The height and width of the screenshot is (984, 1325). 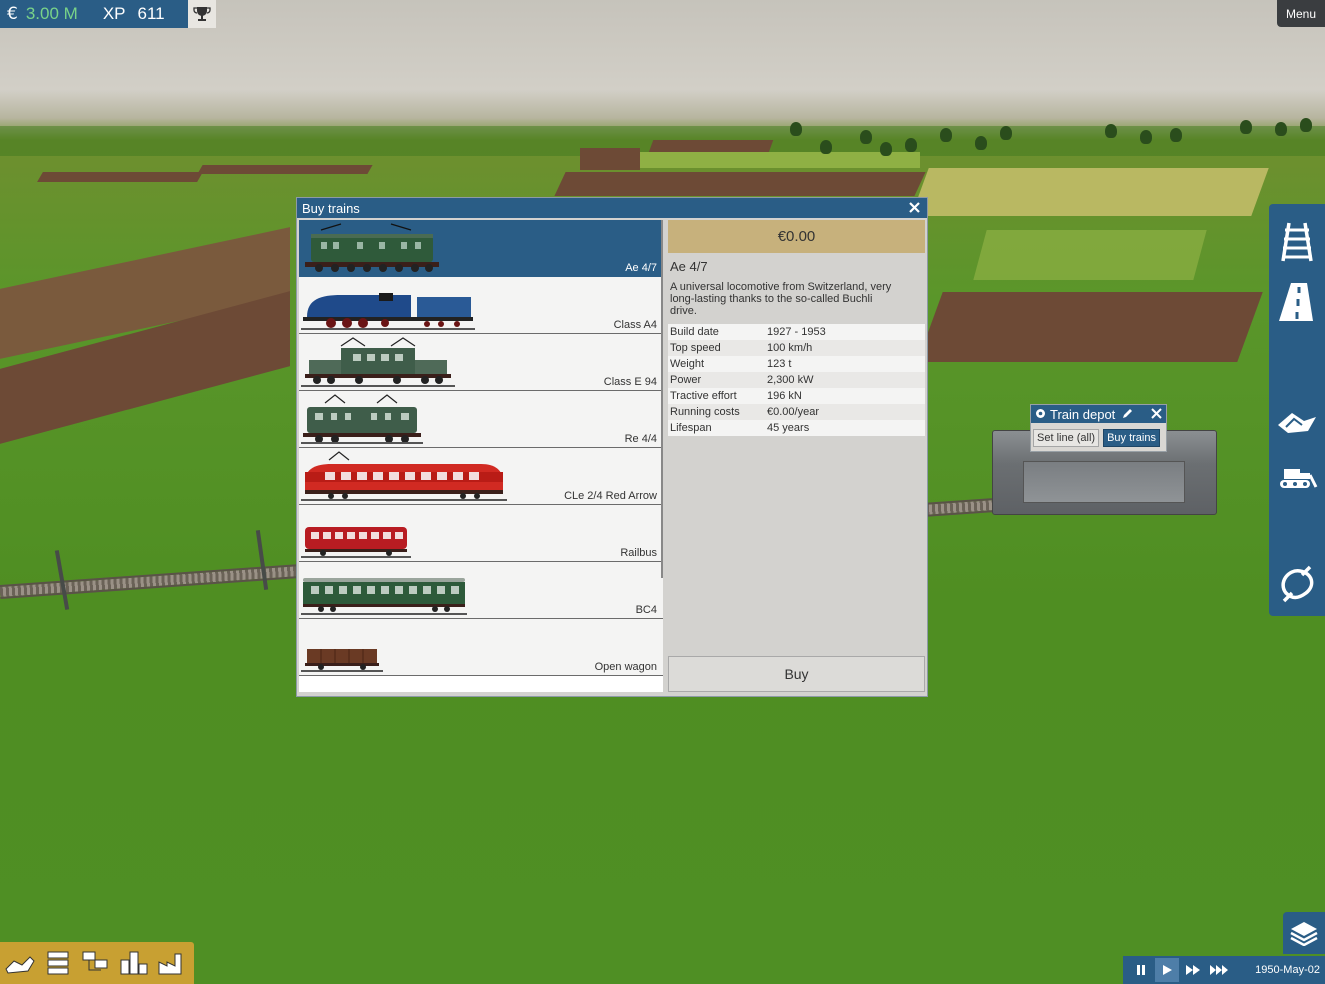 What do you see at coordinates (1297, 422) in the screenshot?
I see `terrain-icon` at bounding box center [1297, 422].